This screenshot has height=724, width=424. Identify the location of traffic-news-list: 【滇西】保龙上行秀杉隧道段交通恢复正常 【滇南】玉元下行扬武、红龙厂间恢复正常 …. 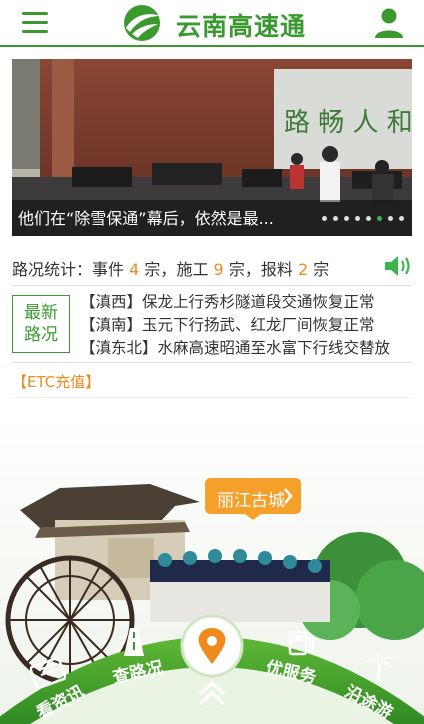
(248, 325).